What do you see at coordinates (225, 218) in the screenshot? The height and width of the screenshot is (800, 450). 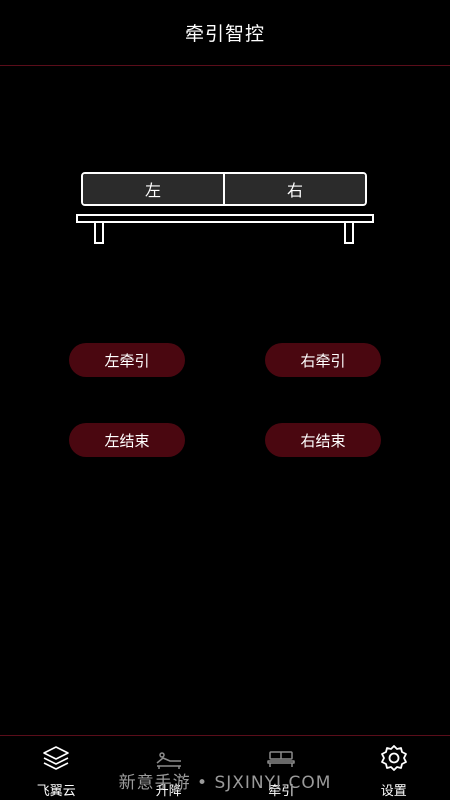 I see `bed-frame` at bounding box center [225, 218].